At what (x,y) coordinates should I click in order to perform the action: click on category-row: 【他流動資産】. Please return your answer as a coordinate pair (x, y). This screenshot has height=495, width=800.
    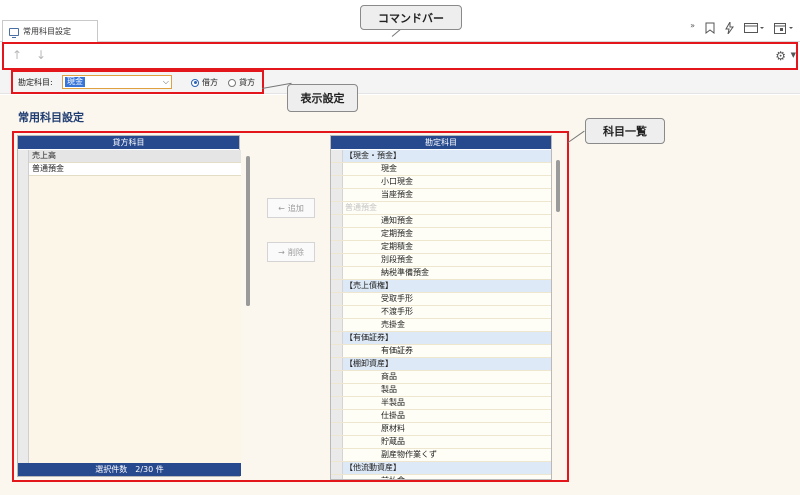
    Looking at the image, I should click on (441, 468).